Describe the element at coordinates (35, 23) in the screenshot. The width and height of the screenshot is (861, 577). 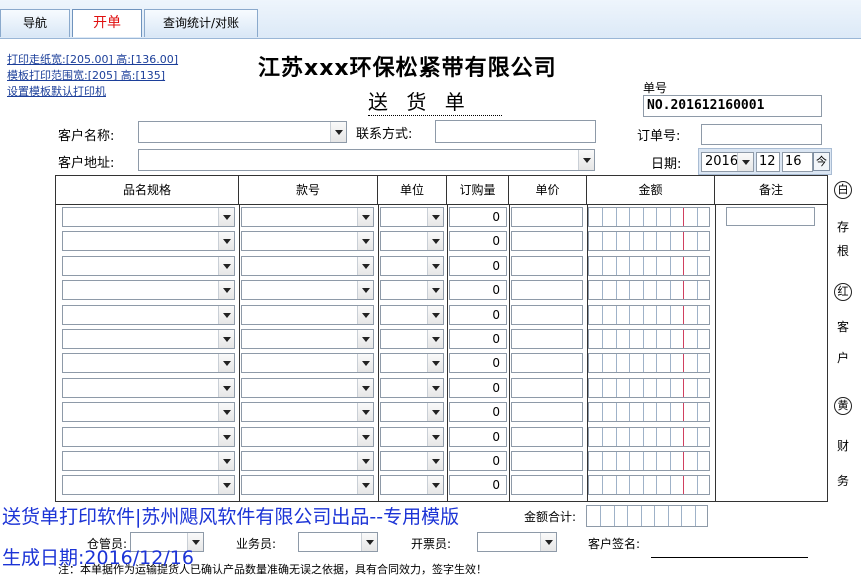
I see `tab-navigation: 导航` at that location.